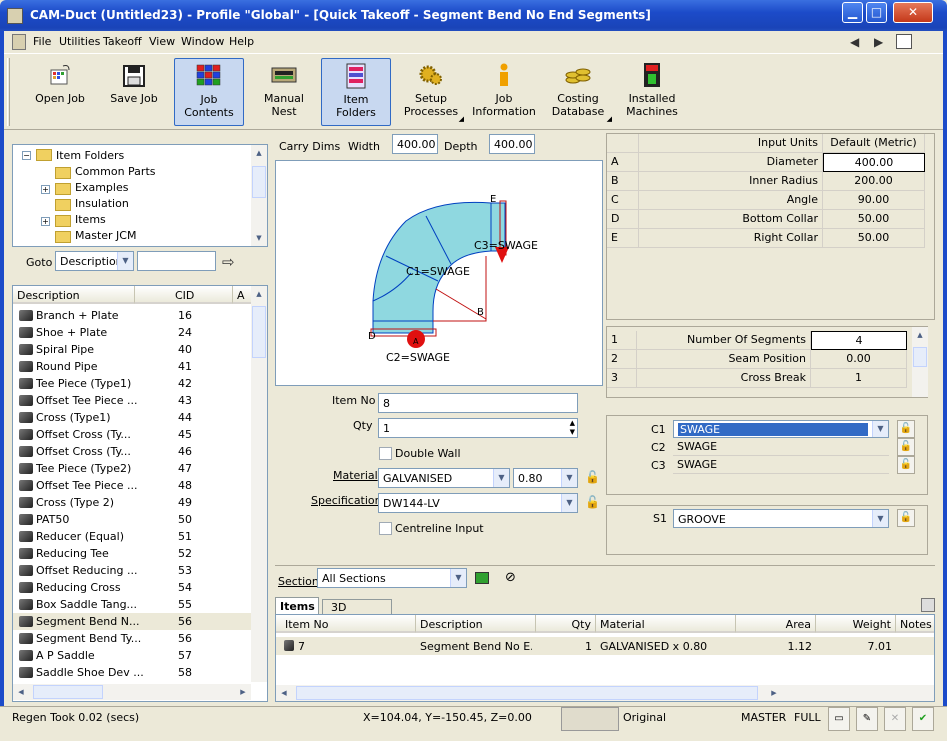  Describe the element at coordinates (874, 162) in the screenshot. I see `dim-value-input: 400.00` at that location.